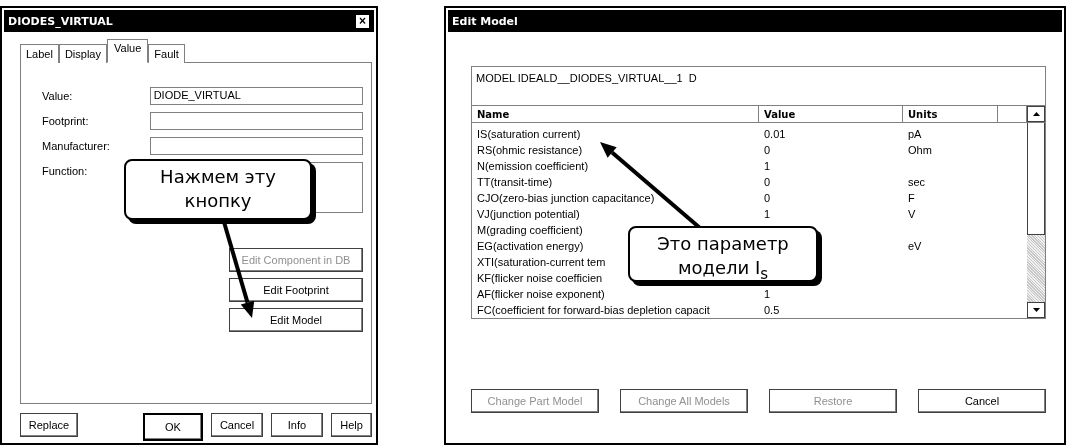 The height and width of the screenshot is (446, 1066). Describe the element at coordinates (923, 114) in the screenshot. I see `column-header: Units` at that location.